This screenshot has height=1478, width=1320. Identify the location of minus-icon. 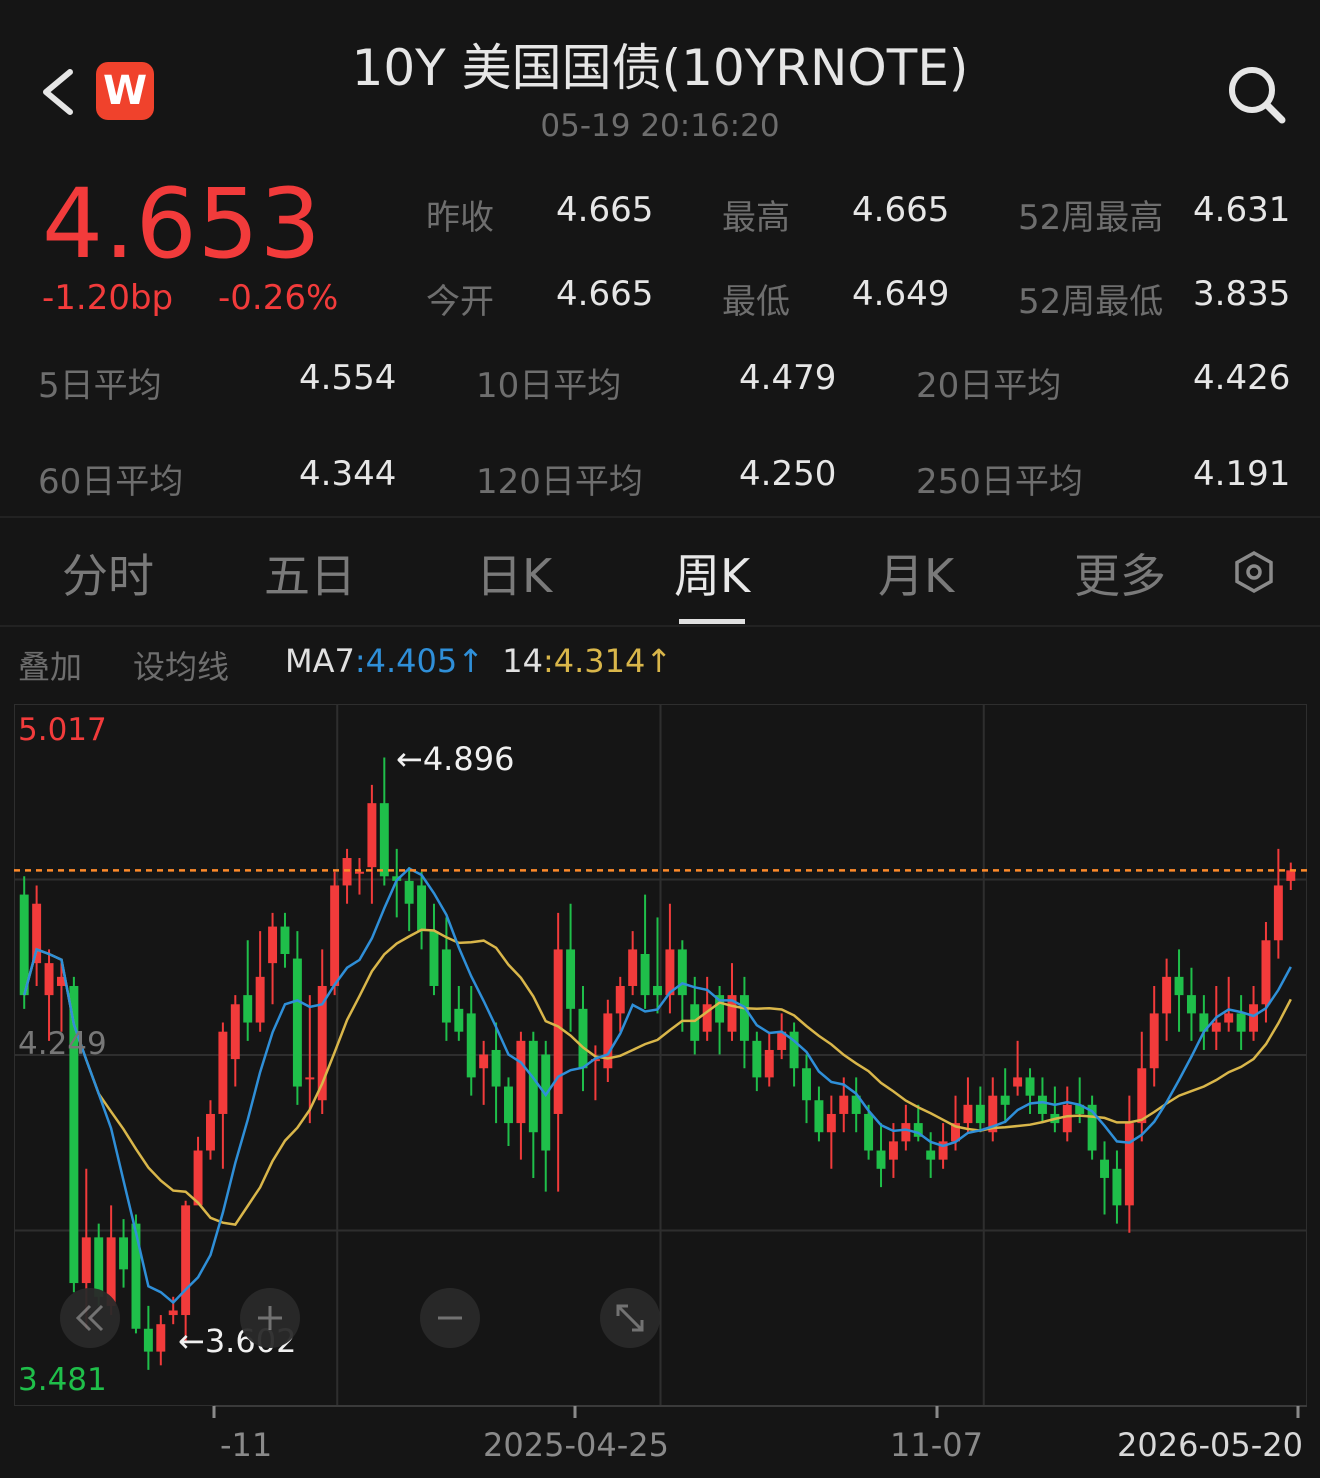
(450, 1318).